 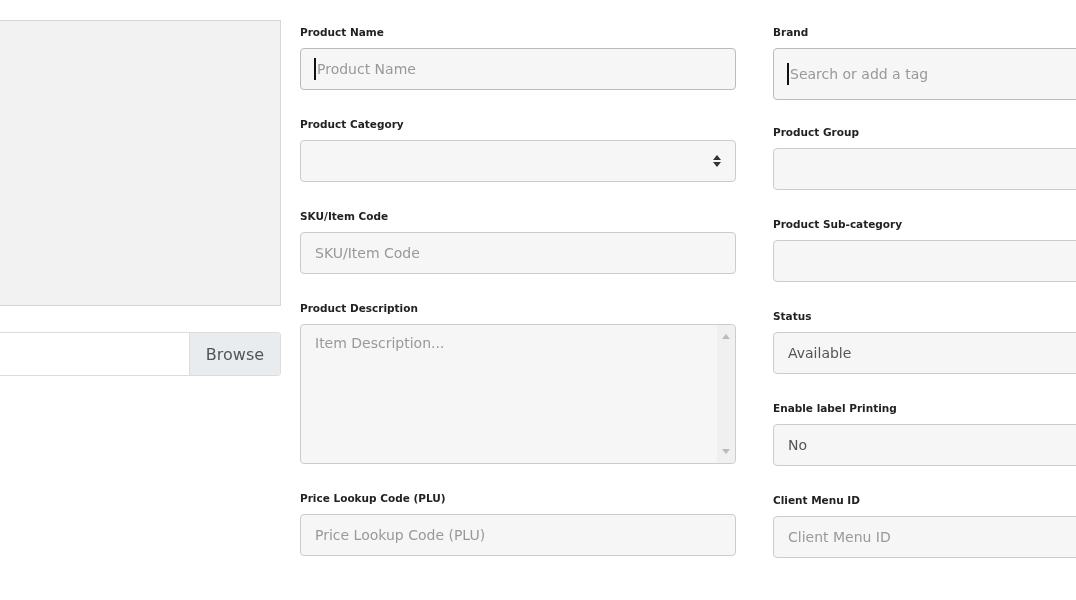 I want to click on input-field: Available, so click(x=924, y=353).